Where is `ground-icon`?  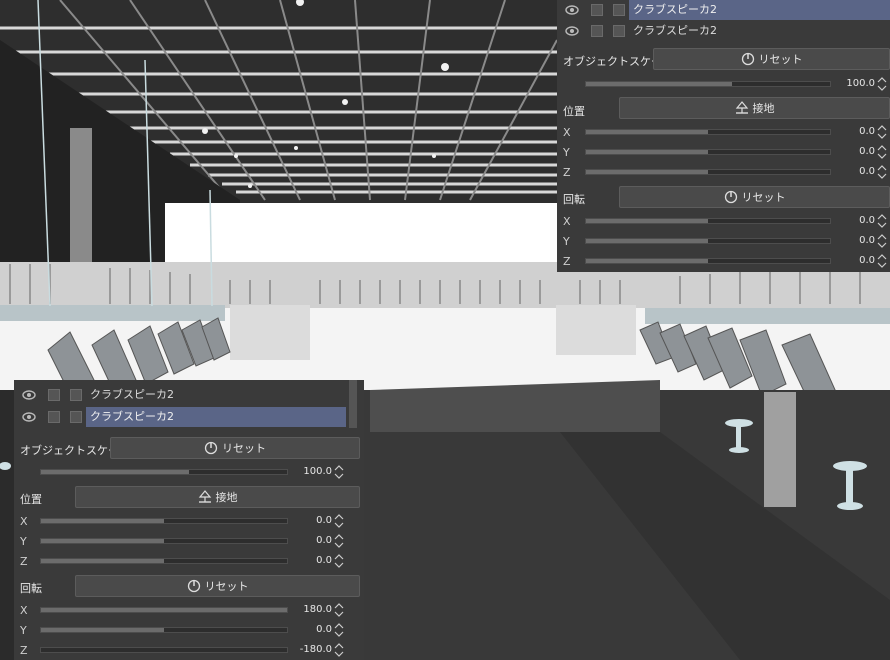
ground-icon is located at coordinates (741, 107).